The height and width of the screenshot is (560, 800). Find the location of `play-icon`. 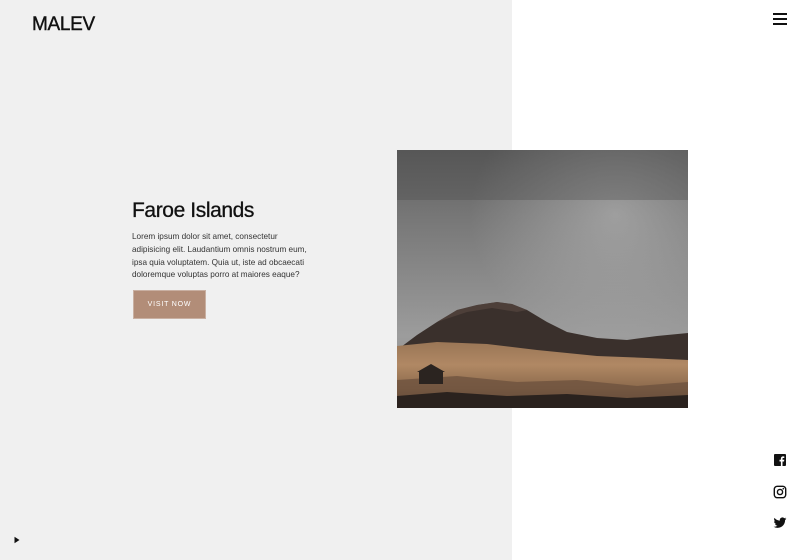

play-icon is located at coordinates (17, 538).